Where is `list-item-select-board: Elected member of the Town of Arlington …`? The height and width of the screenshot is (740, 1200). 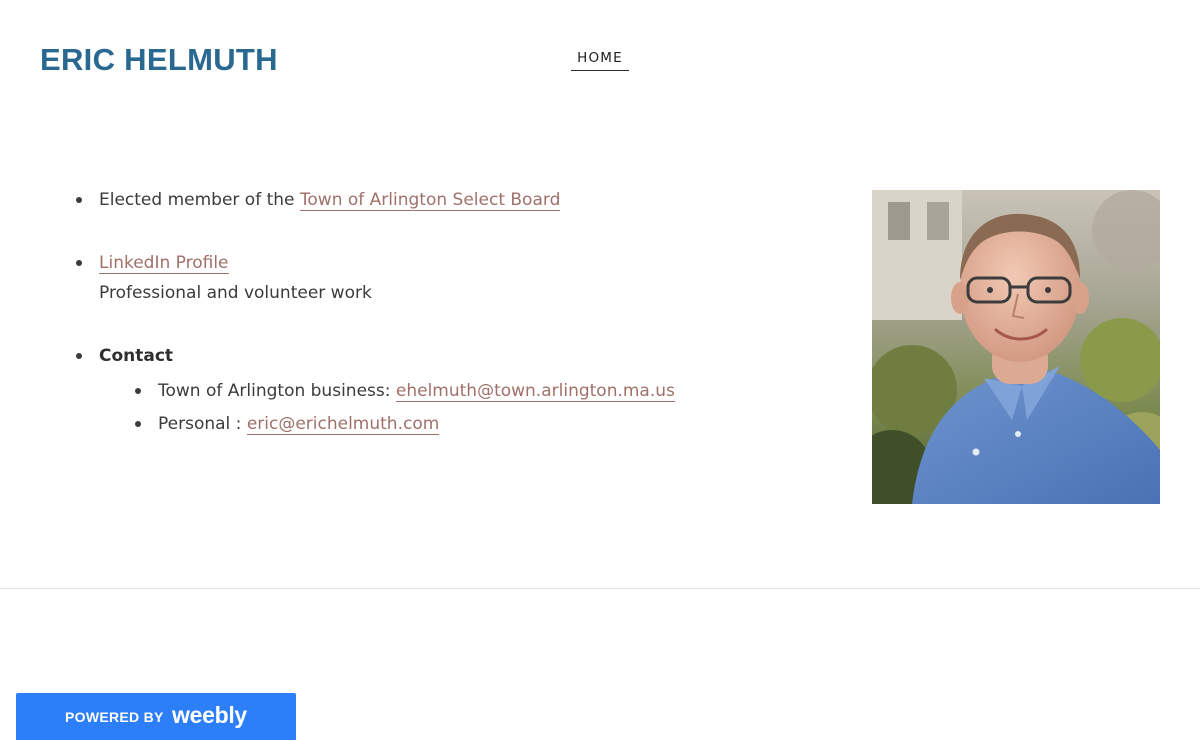
list-item-select-board: Elected member of the Town of Arlington … is located at coordinates (330, 200).